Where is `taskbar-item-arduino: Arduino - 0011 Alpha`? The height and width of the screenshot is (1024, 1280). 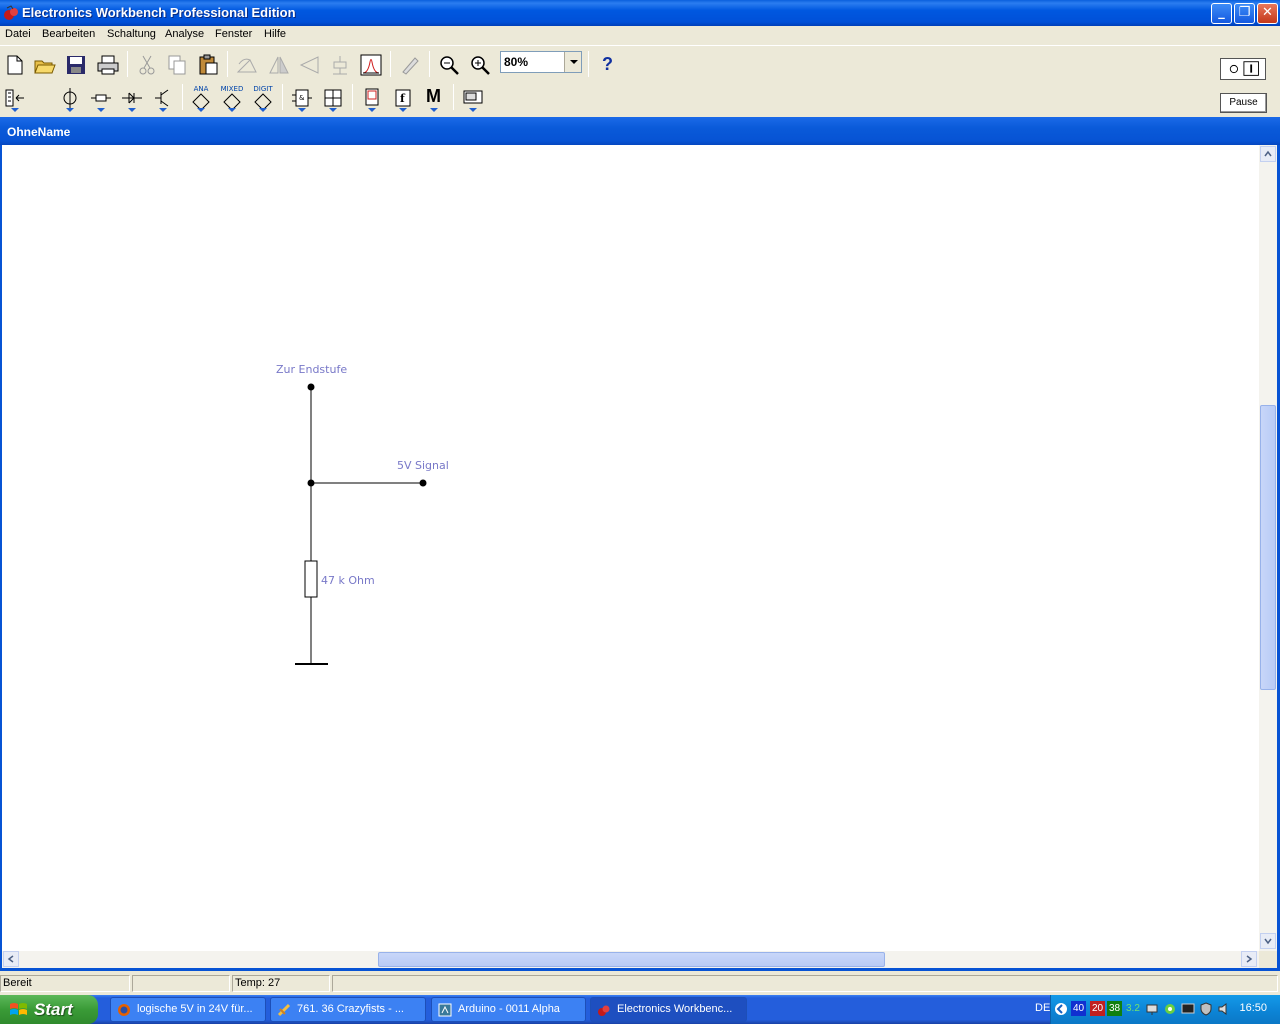
taskbar-item-arduino: Arduino - 0011 Alpha is located at coordinates (508, 1009).